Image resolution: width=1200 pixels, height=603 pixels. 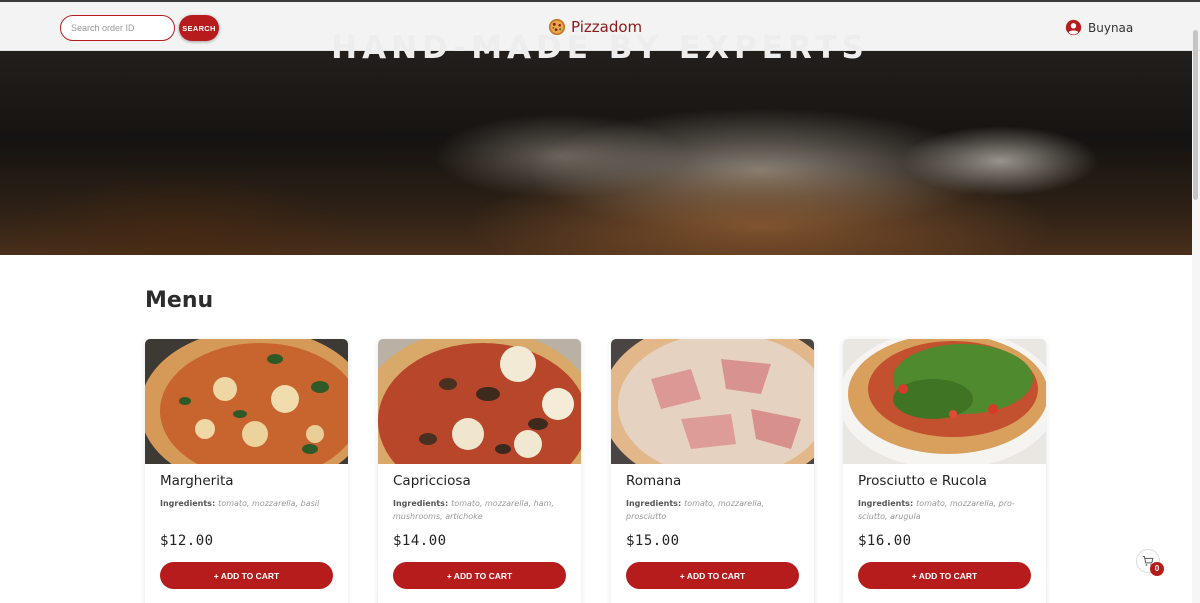 What do you see at coordinates (922, 481) in the screenshot?
I see `pizza-name: Prosciutto e Rucola` at bounding box center [922, 481].